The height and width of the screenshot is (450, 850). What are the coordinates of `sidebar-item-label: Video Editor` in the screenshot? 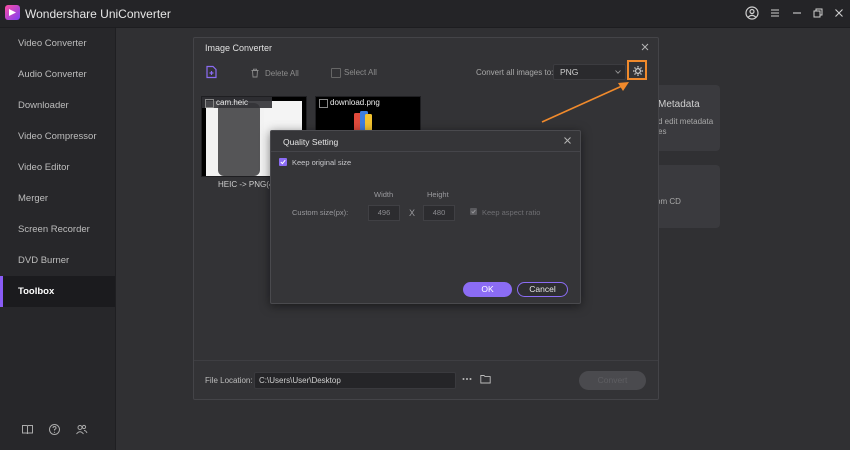 It's located at (44, 167).